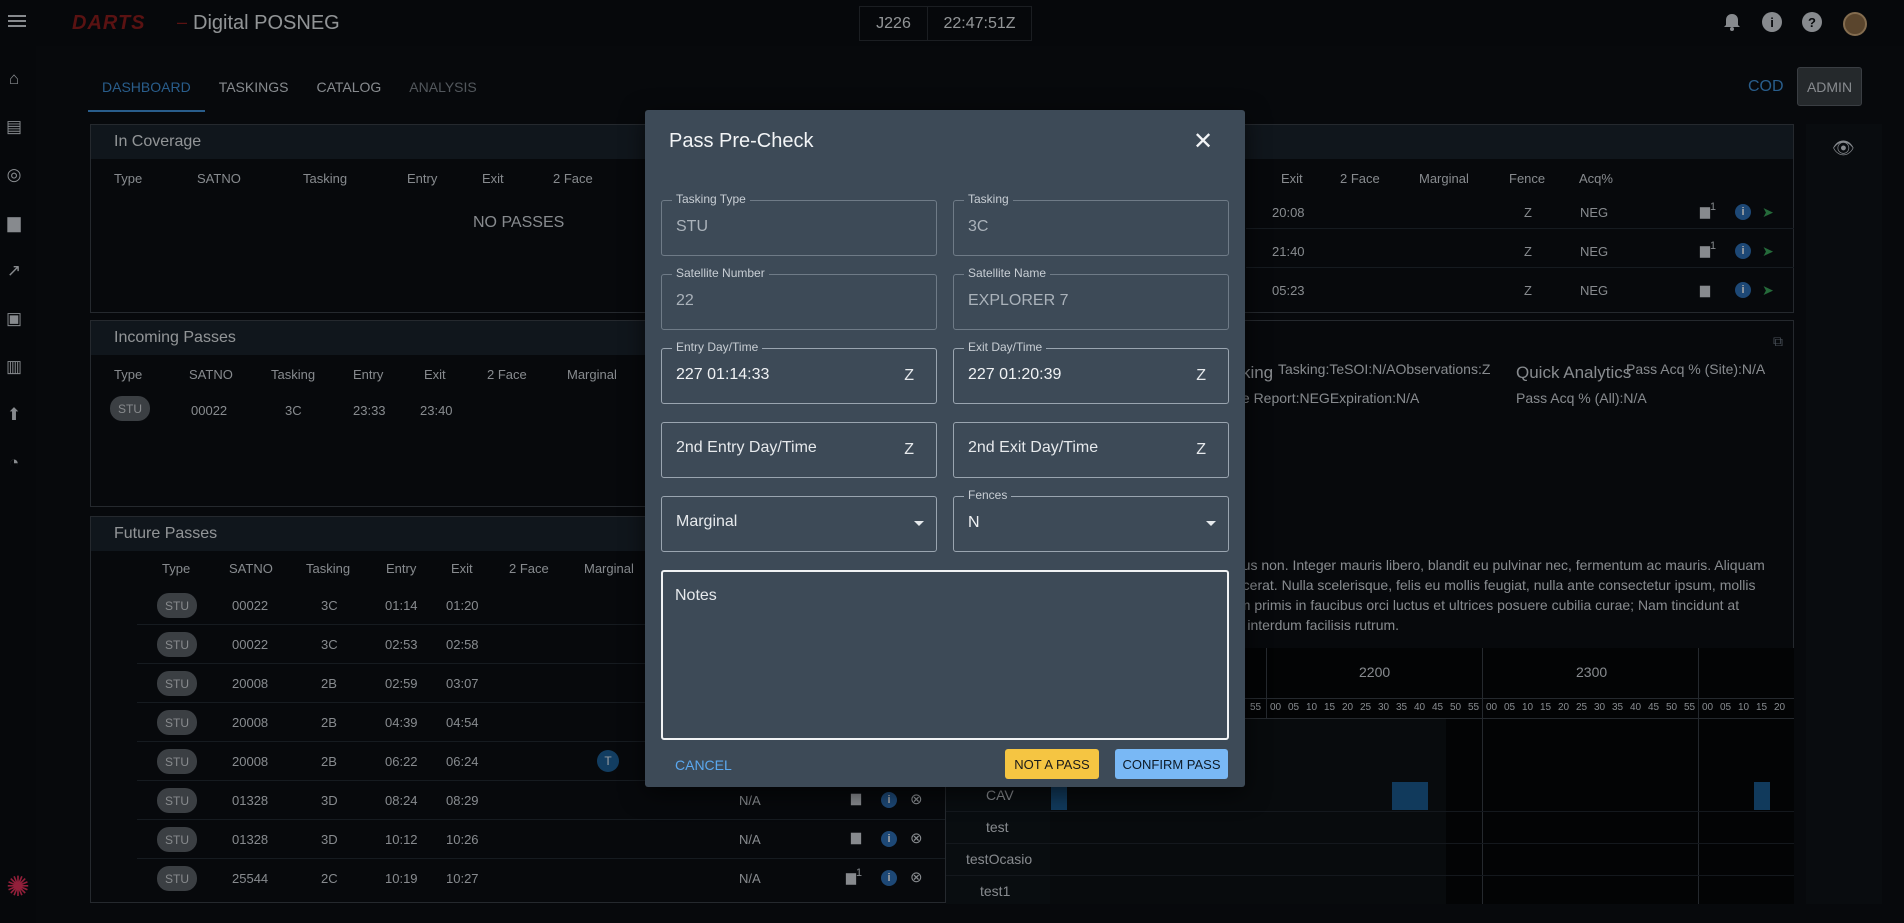  What do you see at coordinates (703, 765) in the screenshot?
I see `cancel-button: CANCEL` at bounding box center [703, 765].